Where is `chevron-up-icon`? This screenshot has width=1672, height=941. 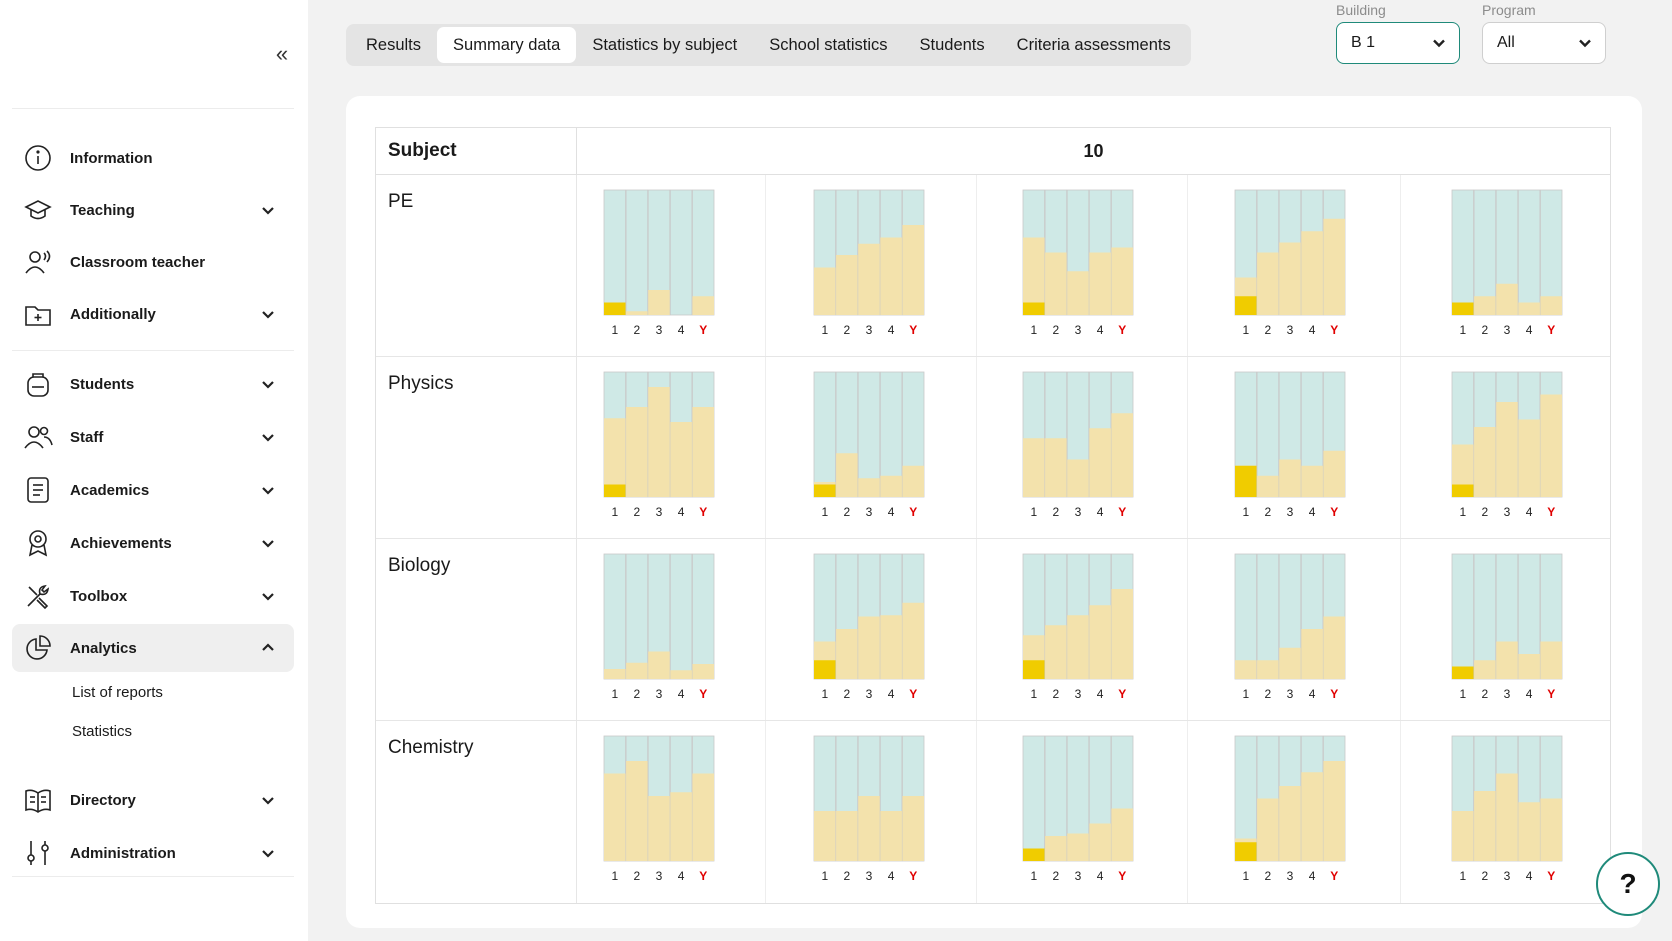
chevron-up-icon is located at coordinates (268, 648).